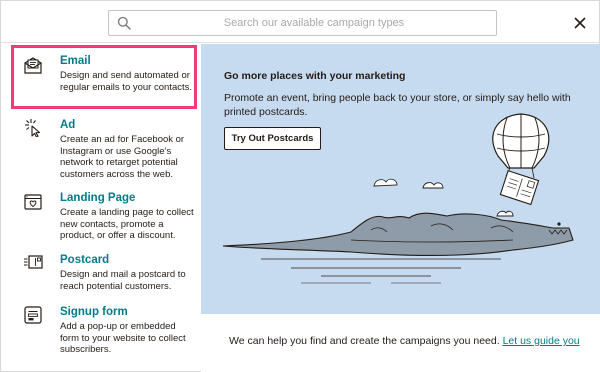 The height and width of the screenshot is (372, 600). Describe the element at coordinates (85, 260) in the screenshot. I see `campaign-type-title: Postcard` at that location.